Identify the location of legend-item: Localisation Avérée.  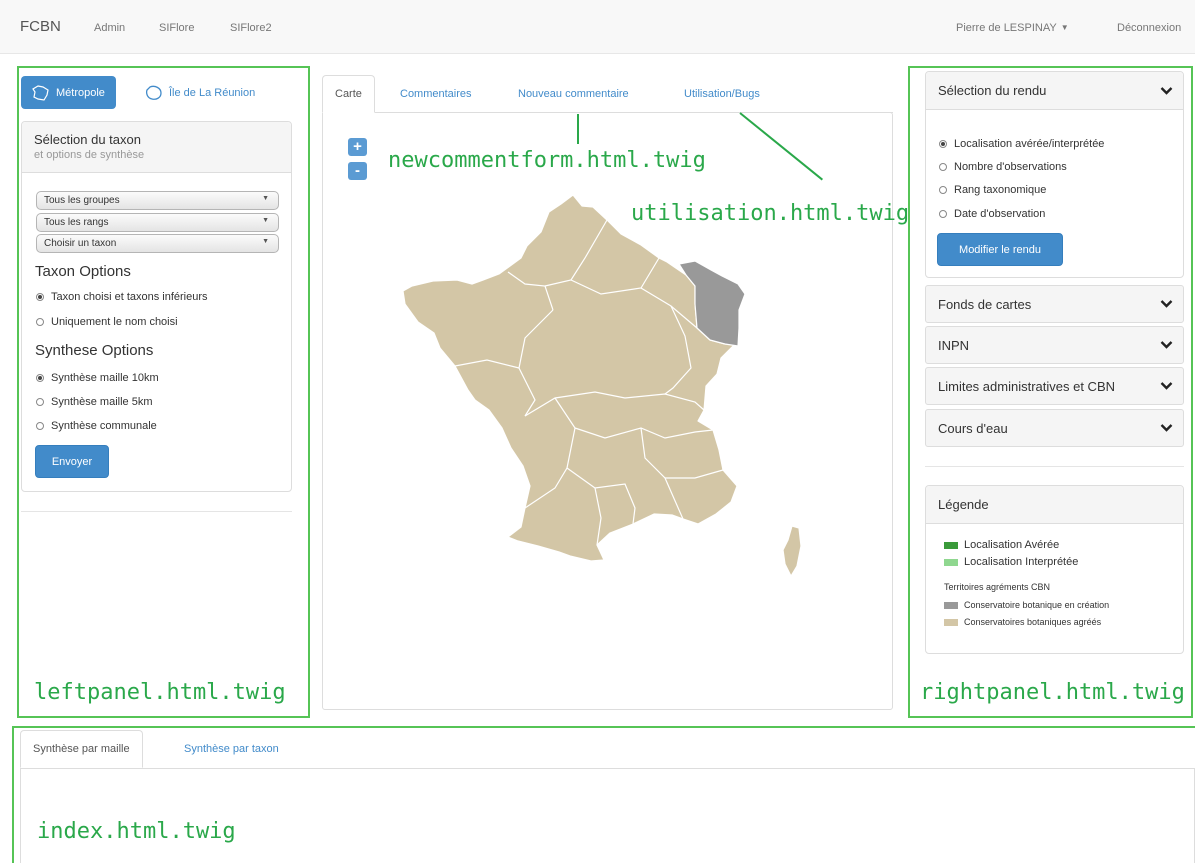
(1001, 545).